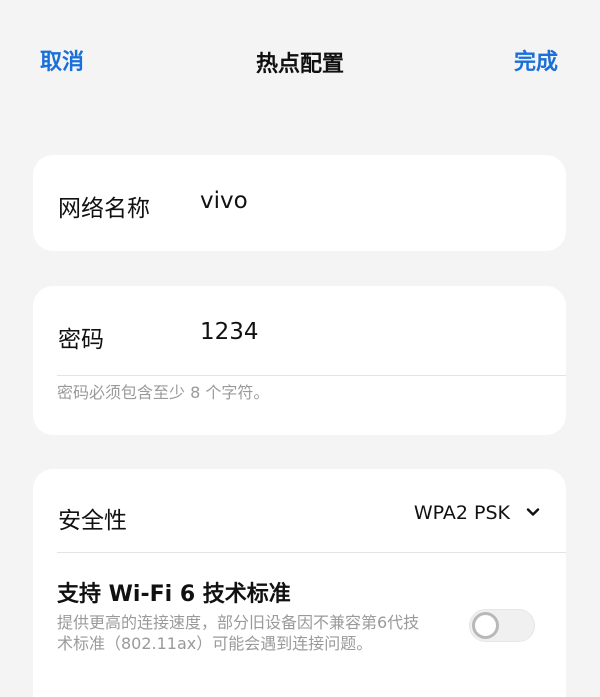 Image resolution: width=600 pixels, height=697 pixels. What do you see at coordinates (163, 392) in the screenshot?
I see `password-hint: 密码必须包含至少 8 个字符。` at bounding box center [163, 392].